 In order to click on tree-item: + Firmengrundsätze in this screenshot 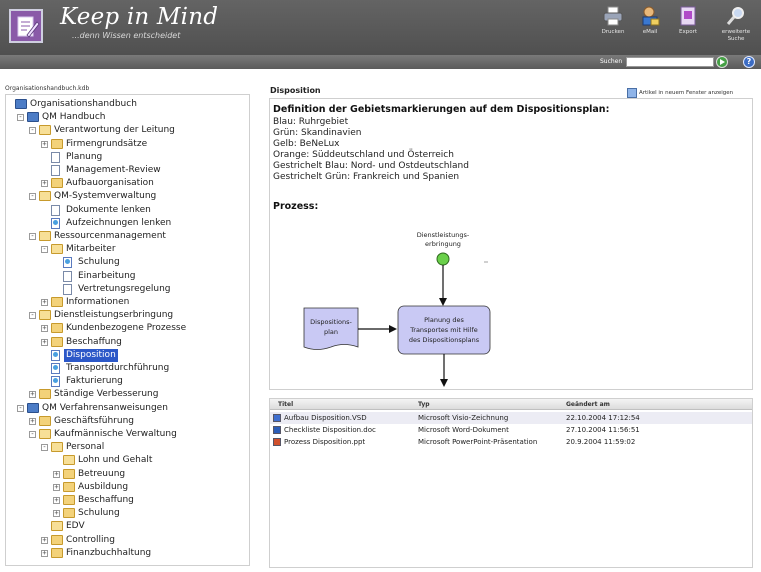, I will do `click(127, 144)`.